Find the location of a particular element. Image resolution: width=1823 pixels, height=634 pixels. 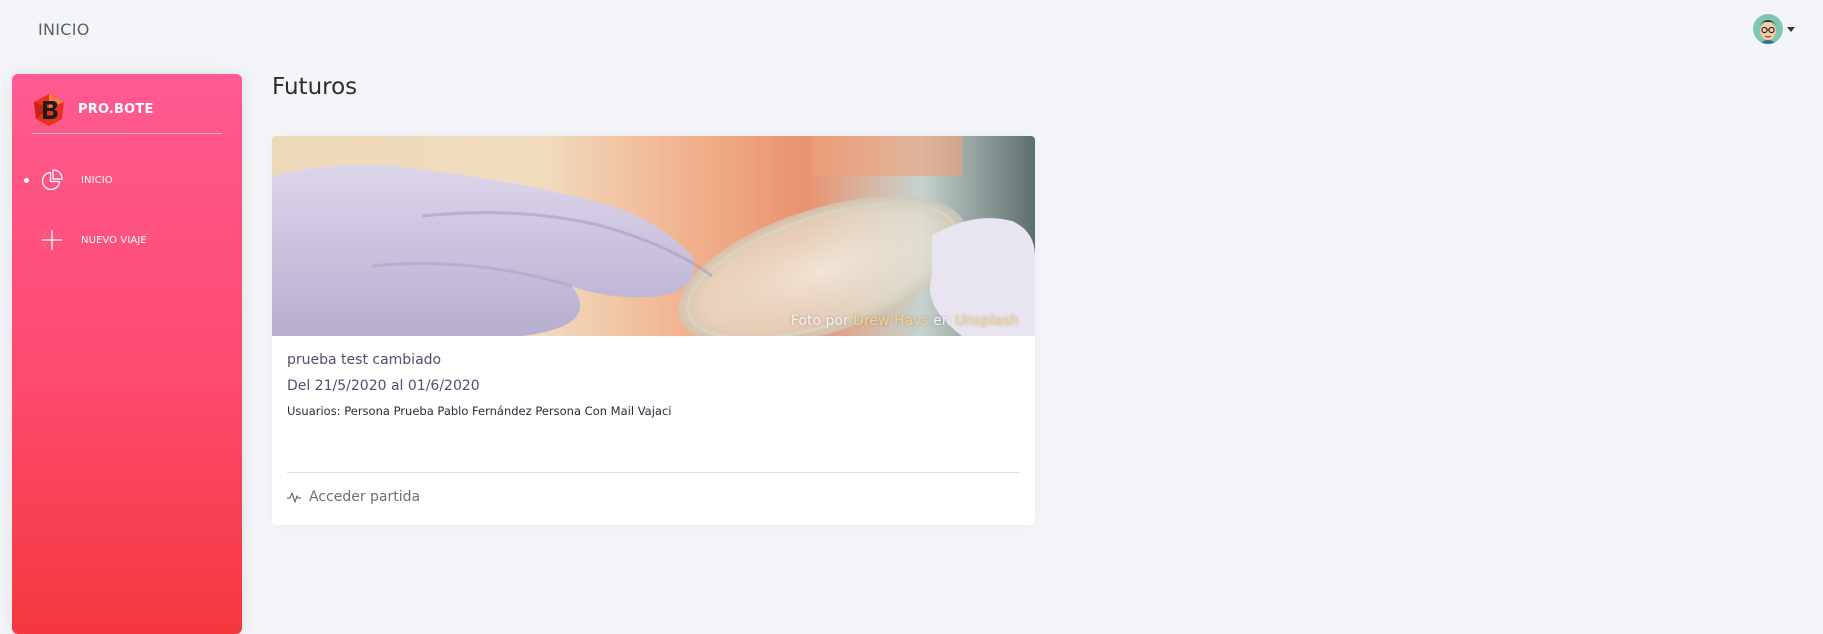

top-navbar: INICIO is located at coordinates (911, 31).